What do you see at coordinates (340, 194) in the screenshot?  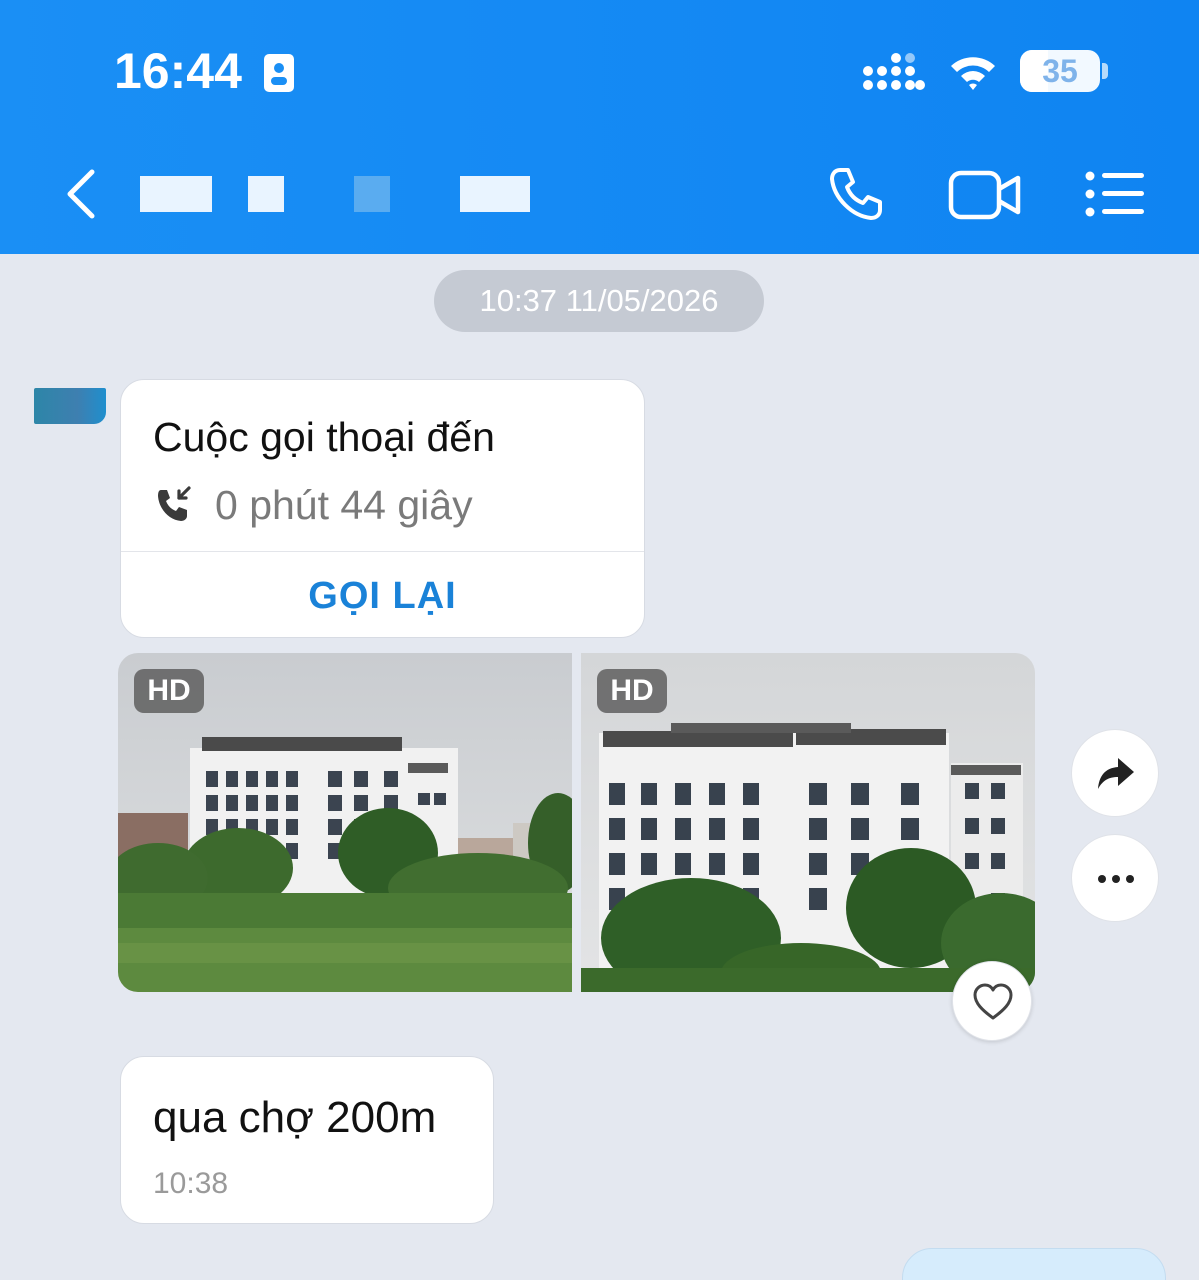 I see `contact-name-redacted` at bounding box center [340, 194].